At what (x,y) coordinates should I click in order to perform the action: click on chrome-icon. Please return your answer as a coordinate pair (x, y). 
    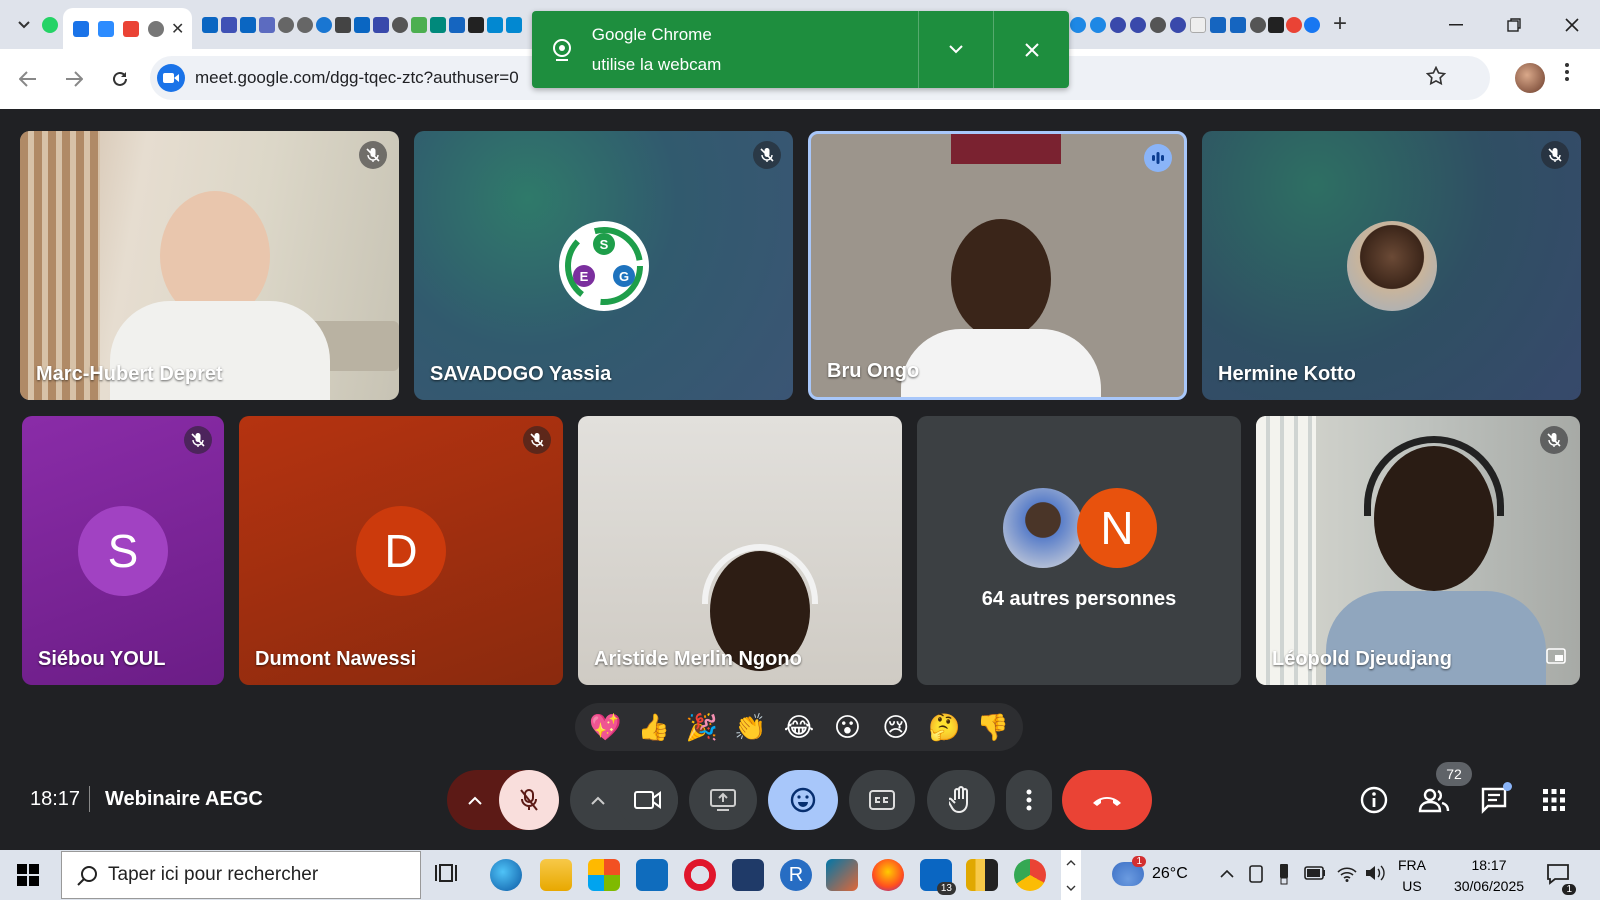
    Looking at the image, I should click on (1030, 875).